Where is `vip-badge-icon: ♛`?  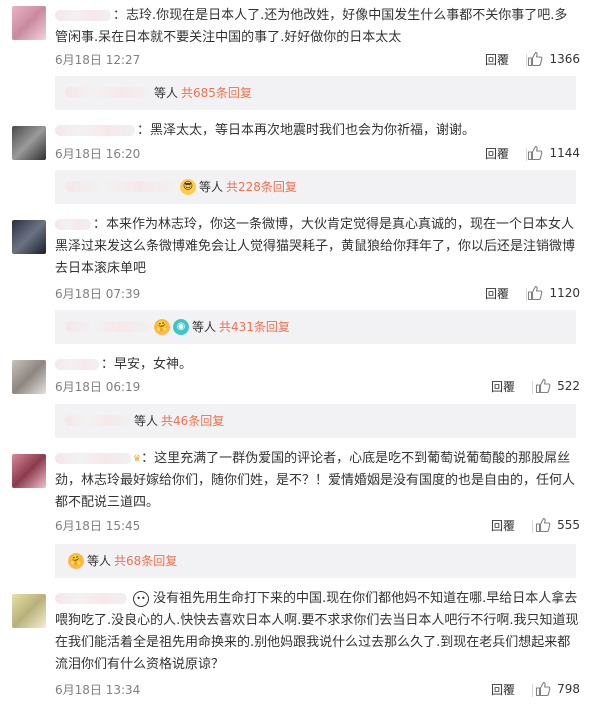 vip-badge-icon: ♛ is located at coordinates (137, 459).